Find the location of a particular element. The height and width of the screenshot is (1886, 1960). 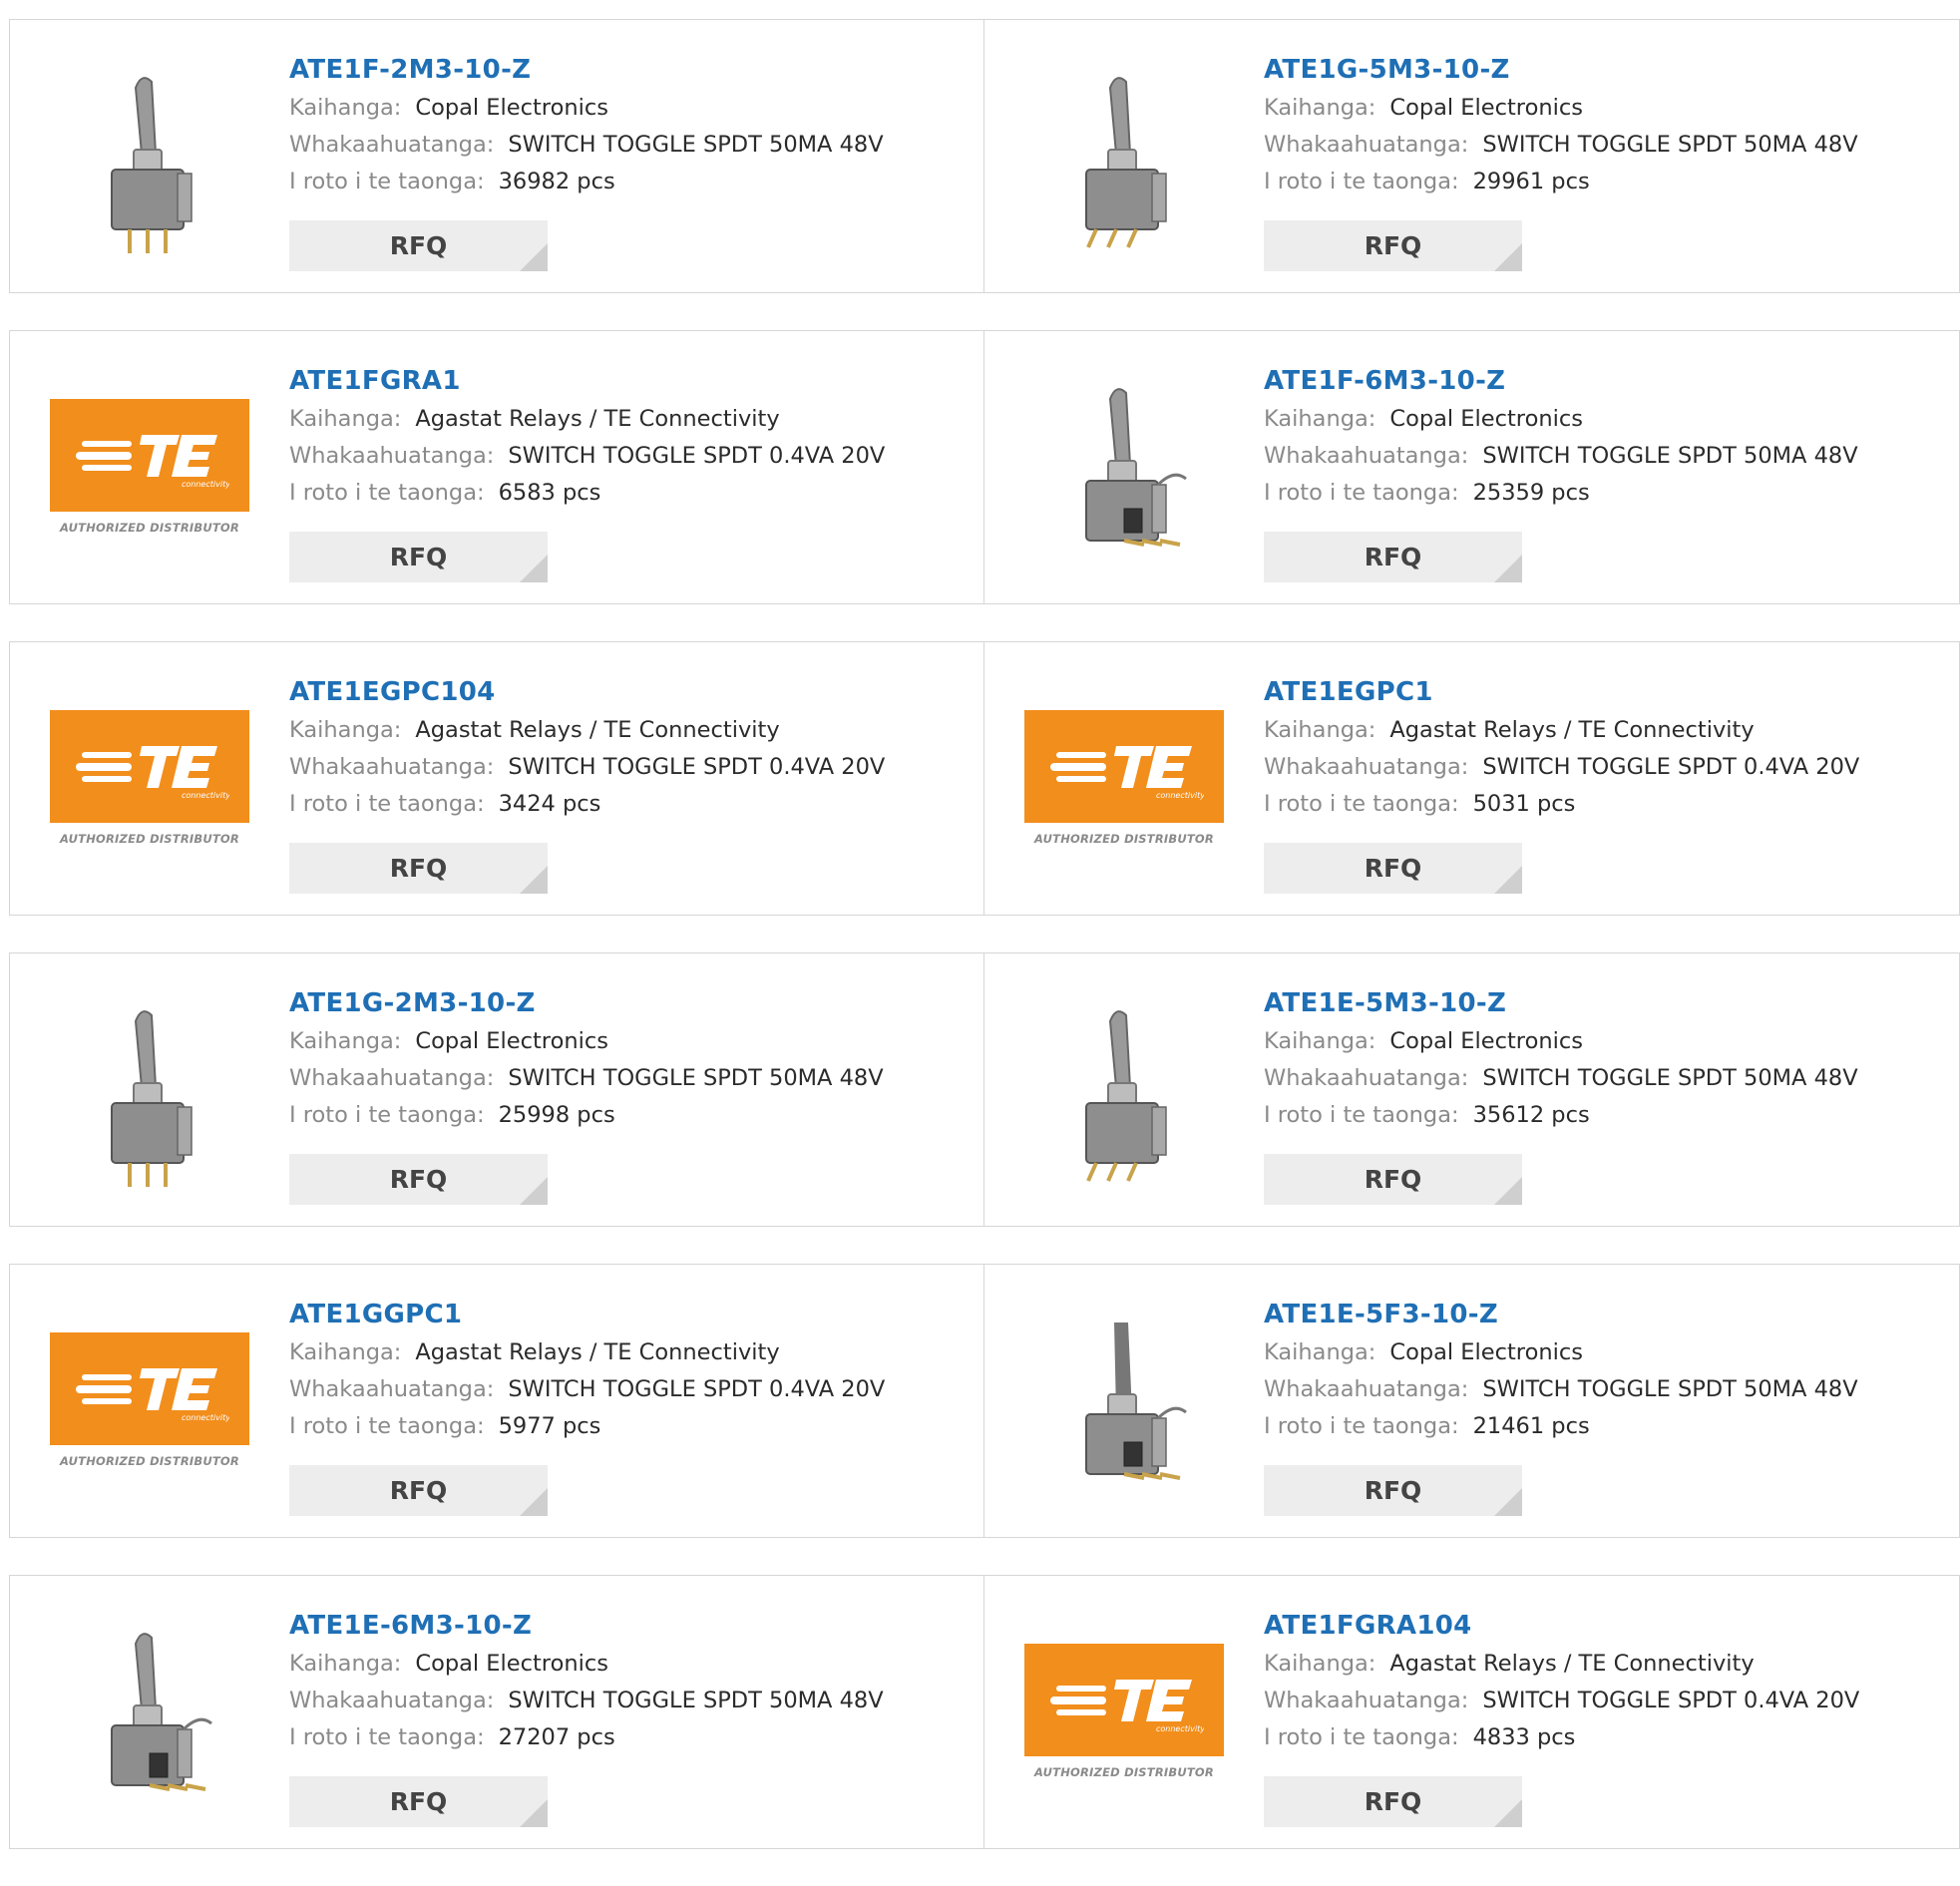

stock-line: I roto i te taonga: 5977 pcs is located at coordinates (627, 1426).